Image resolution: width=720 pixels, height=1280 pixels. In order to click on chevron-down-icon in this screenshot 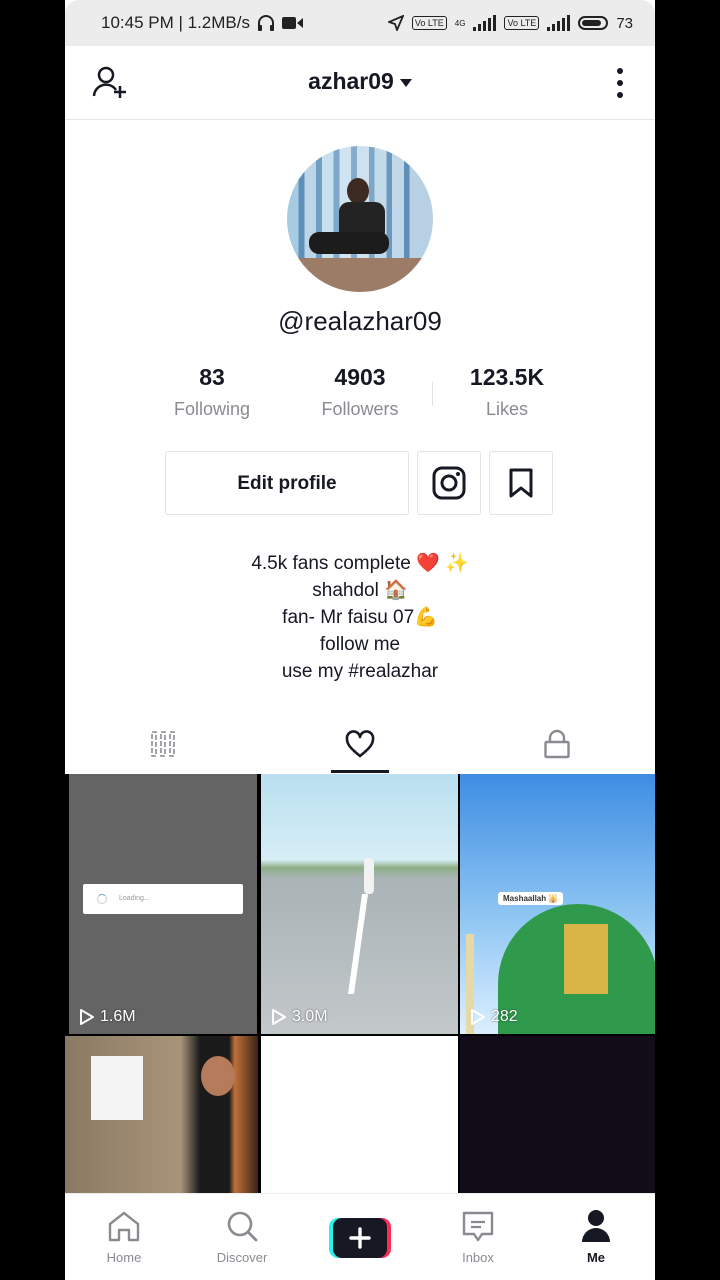, I will do `click(405, 82)`.